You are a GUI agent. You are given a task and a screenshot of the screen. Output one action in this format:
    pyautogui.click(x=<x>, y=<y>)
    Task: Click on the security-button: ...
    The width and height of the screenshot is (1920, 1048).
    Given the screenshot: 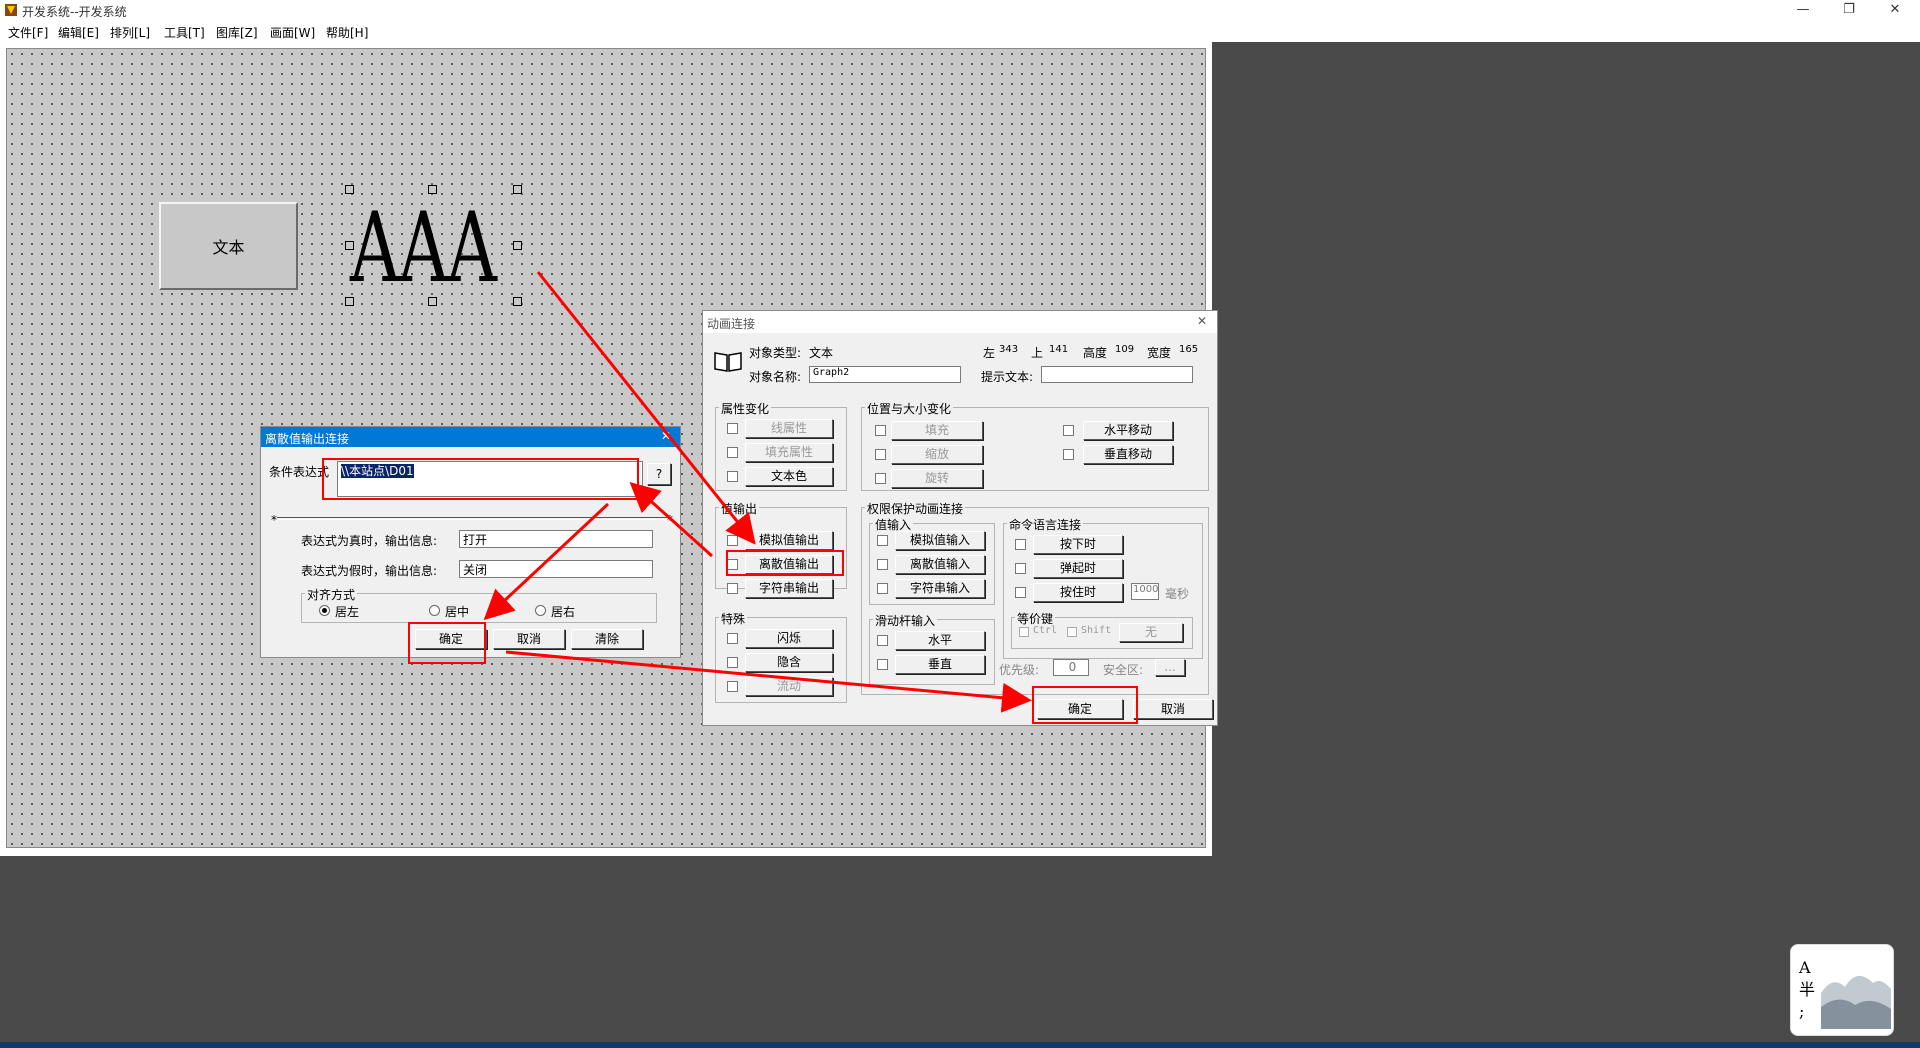 What is the action you would take?
    pyautogui.click(x=1170, y=667)
    